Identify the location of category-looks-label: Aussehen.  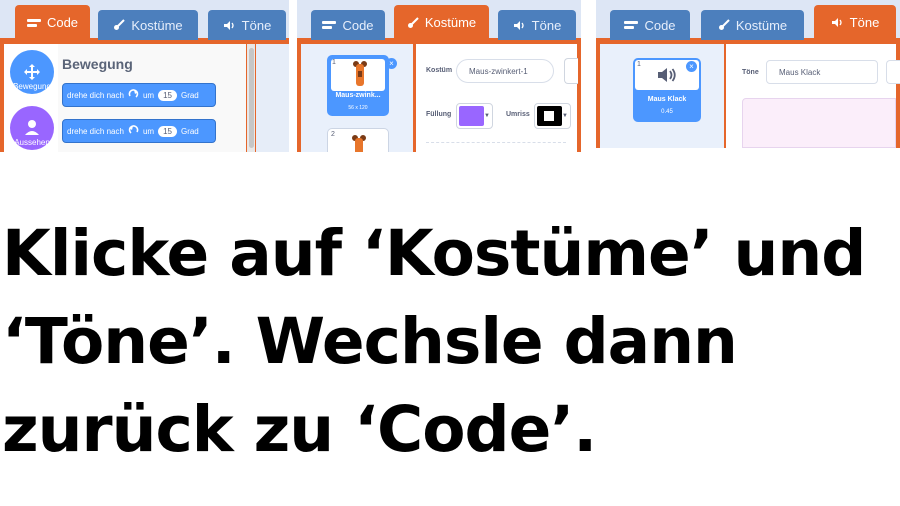
(32, 142).